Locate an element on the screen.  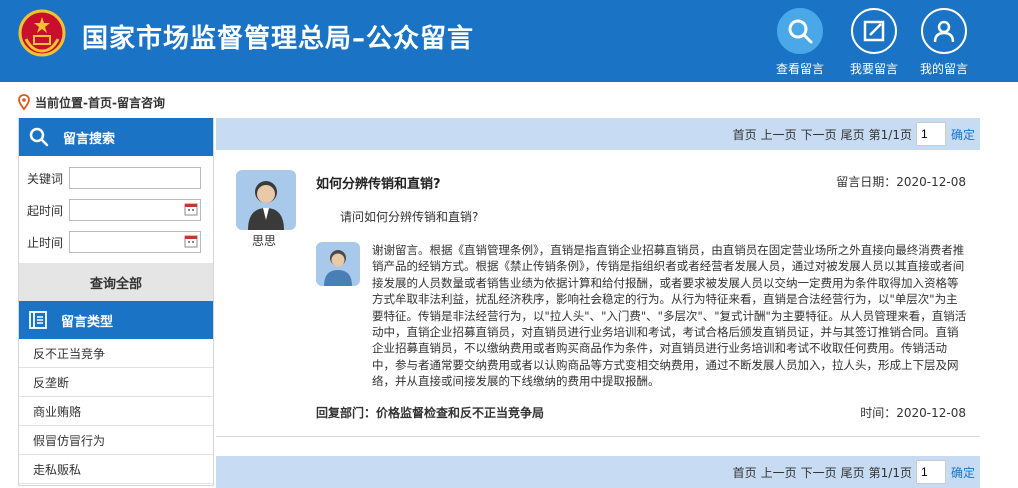
nav-write-message: 我要留言 is located at coordinates (874, 44).